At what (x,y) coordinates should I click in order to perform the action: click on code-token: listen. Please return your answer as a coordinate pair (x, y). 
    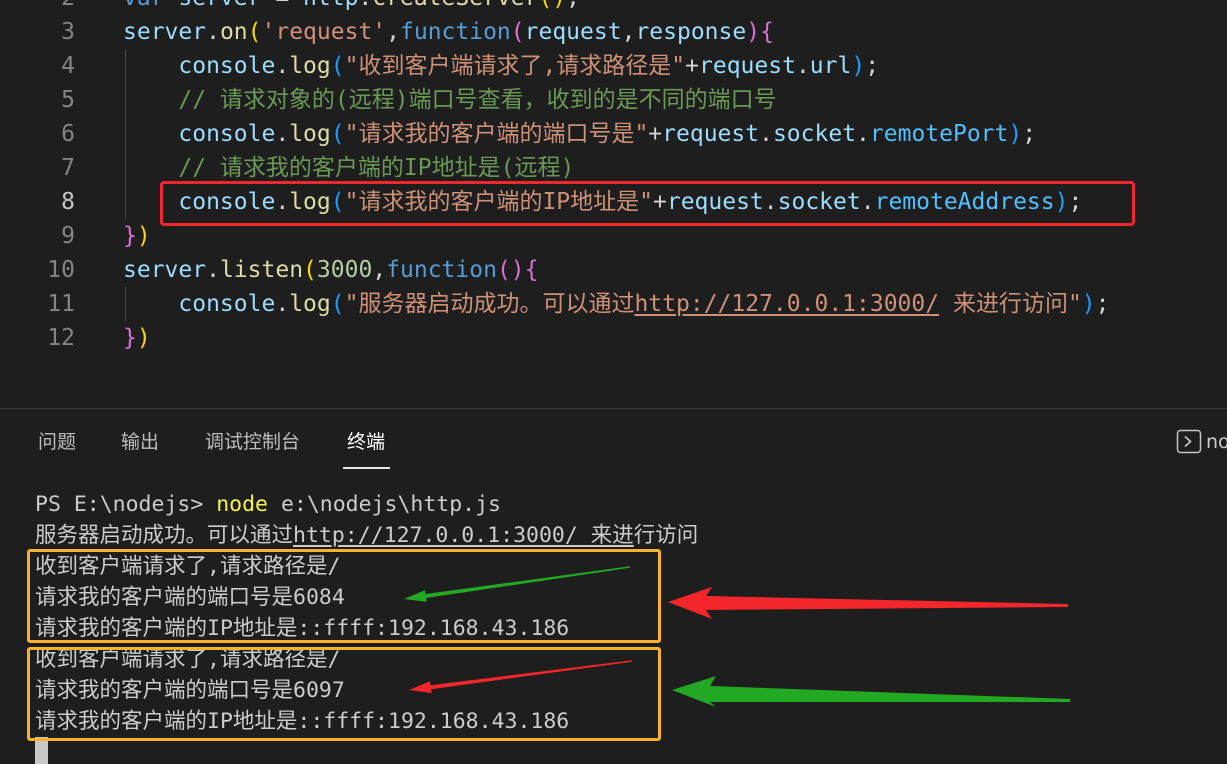
    Looking at the image, I should click on (261, 270).